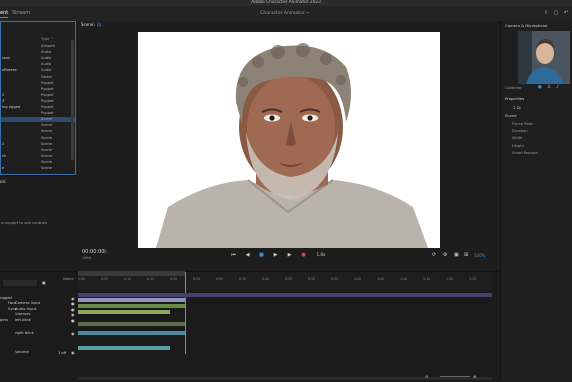 This screenshot has height=382, width=572. What do you see at coordinates (44, 282) in the screenshot?
I see `timeline-camera-icon: ▣` at bounding box center [44, 282].